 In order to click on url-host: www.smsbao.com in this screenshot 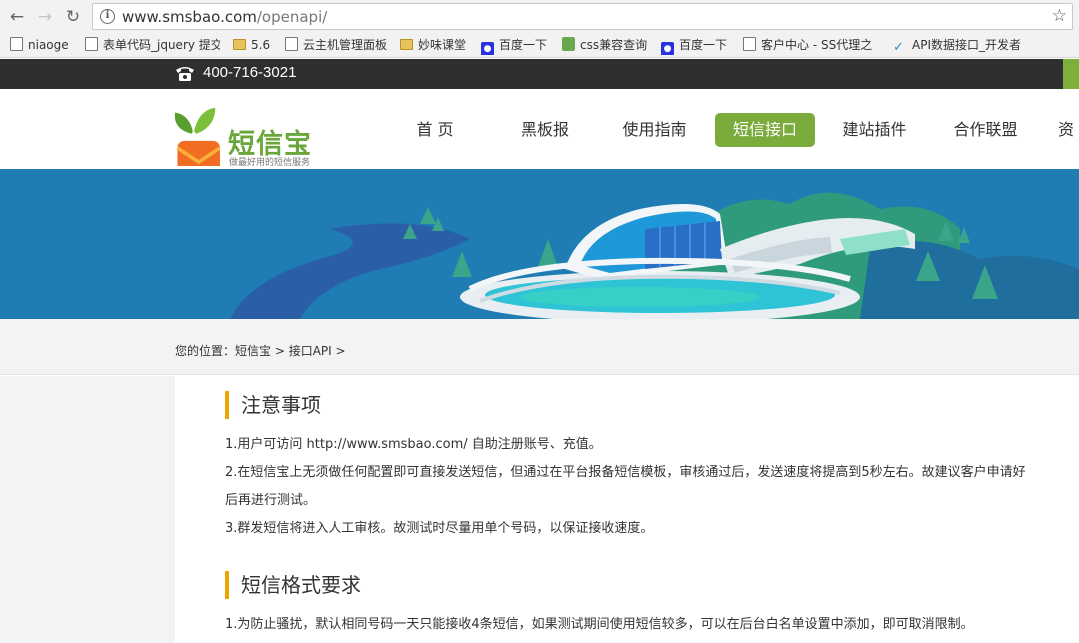, I will do `click(189, 17)`.